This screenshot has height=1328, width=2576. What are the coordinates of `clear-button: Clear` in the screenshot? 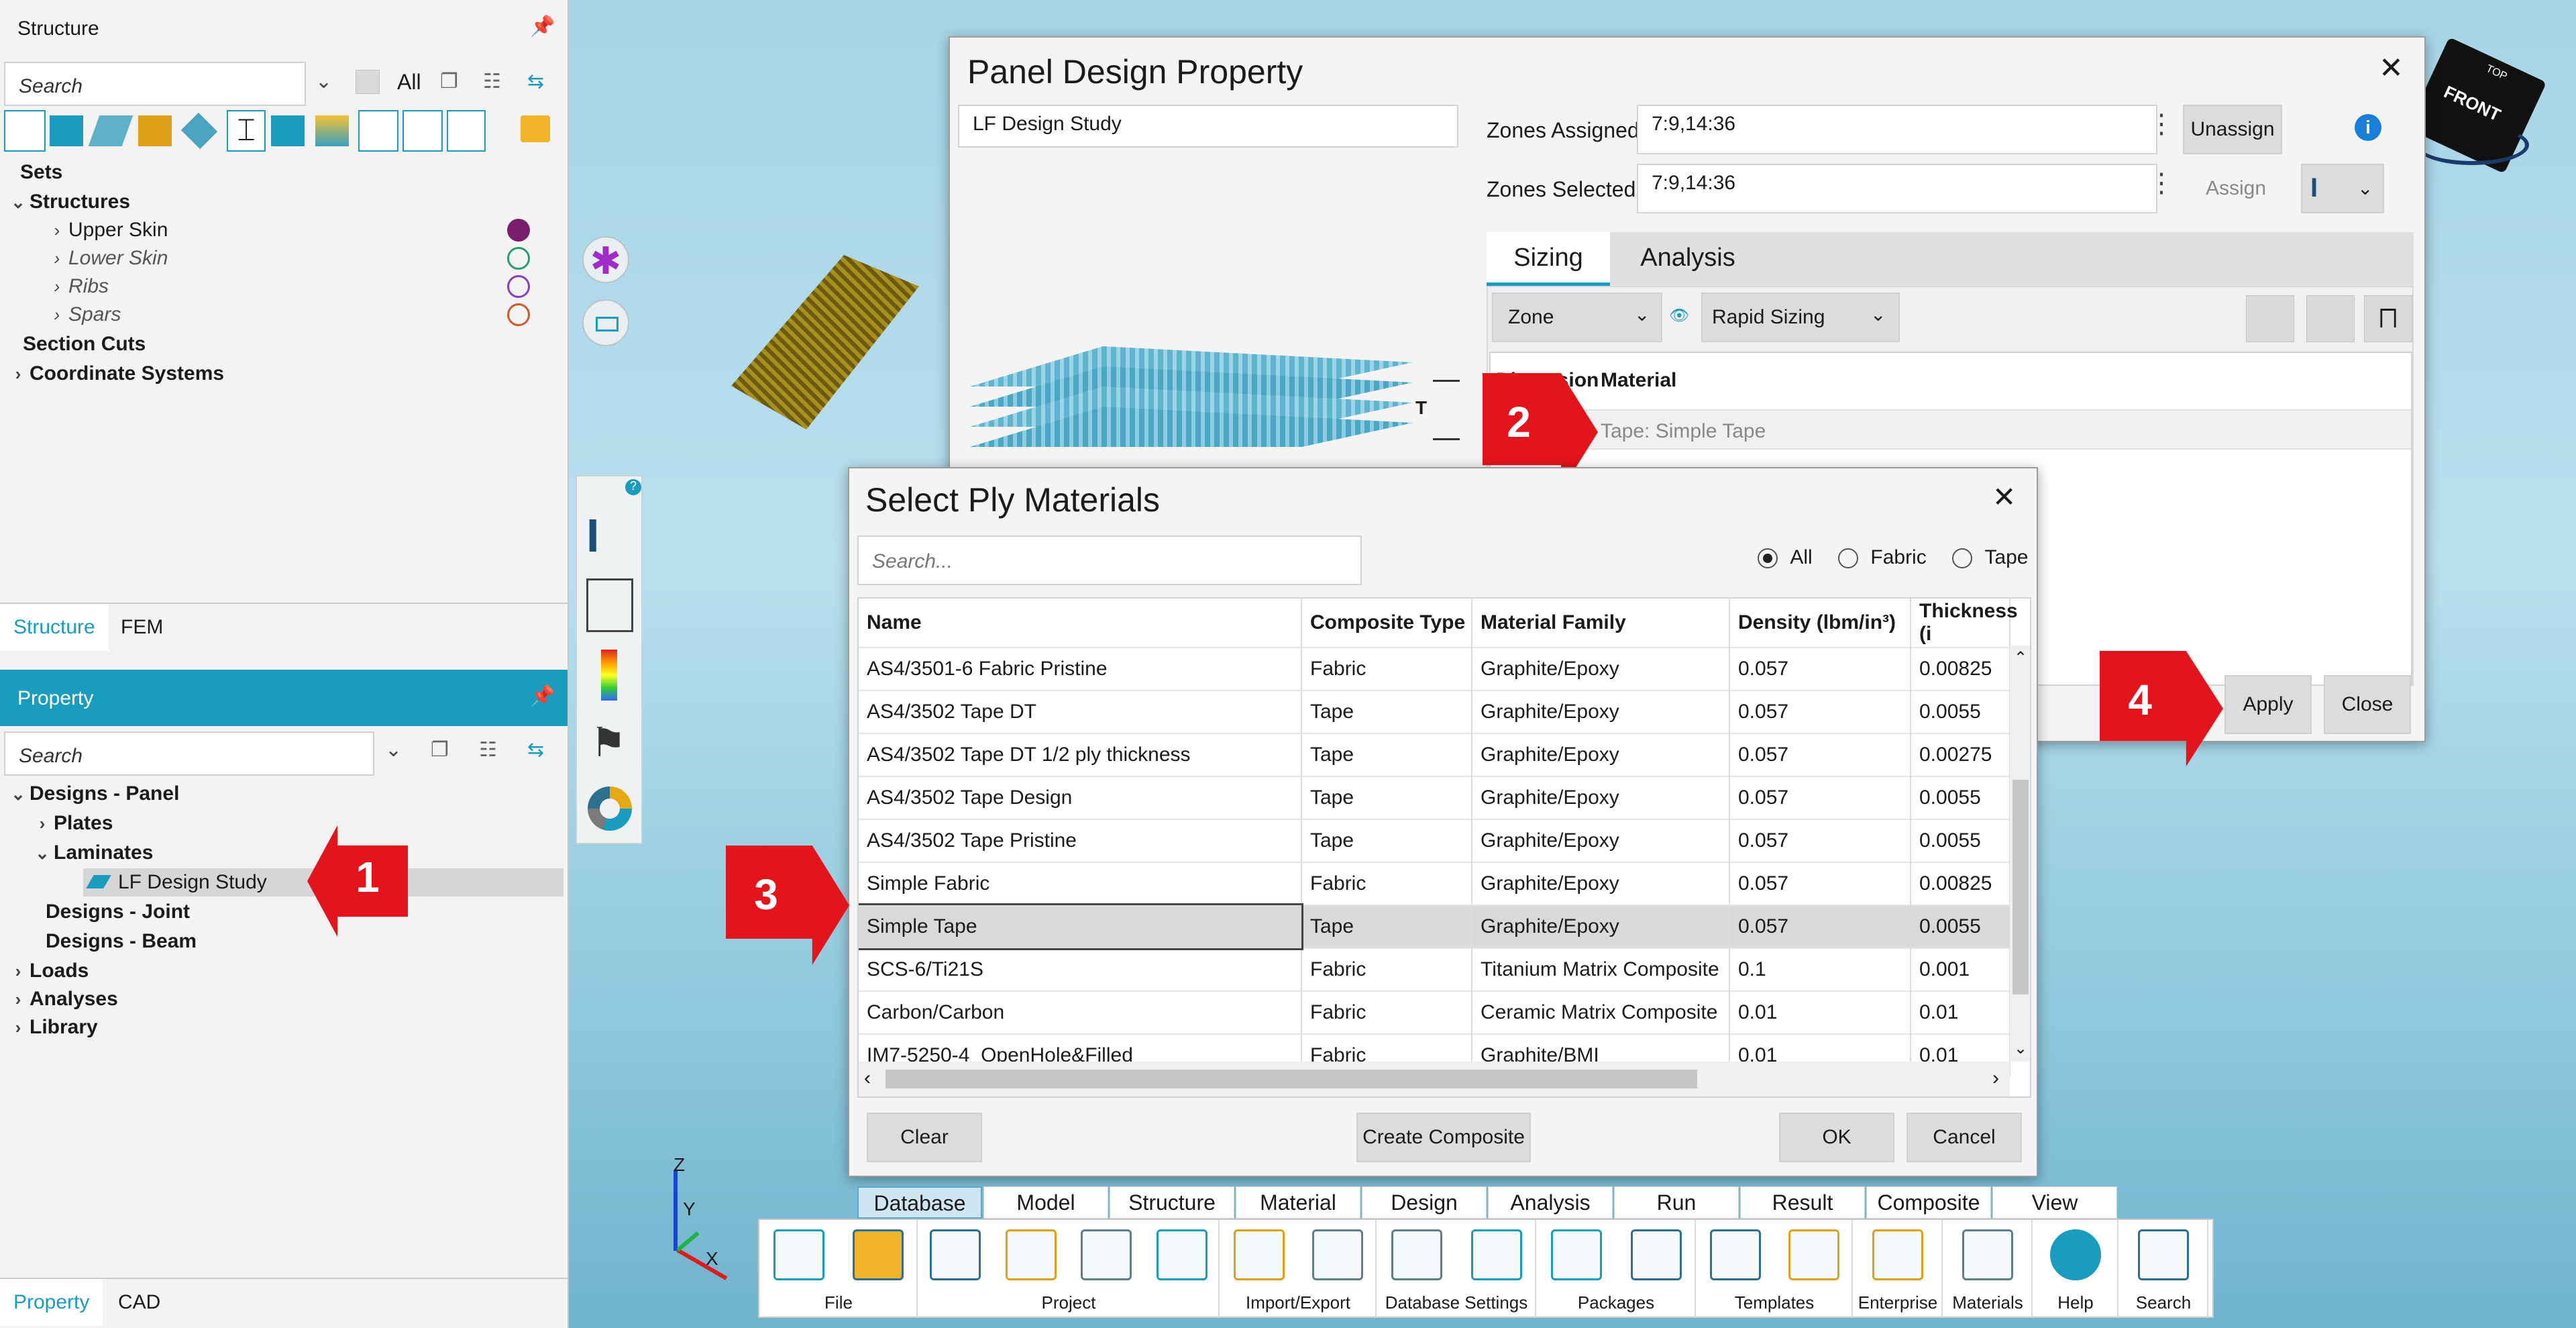 It's located at (924, 1137).